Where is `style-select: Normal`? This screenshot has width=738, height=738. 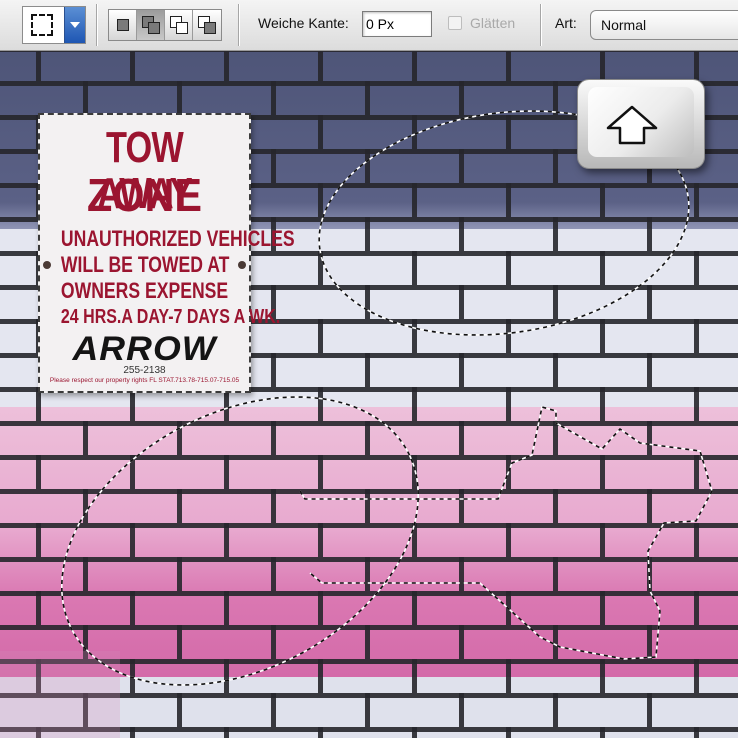 style-select: Normal is located at coordinates (664, 25).